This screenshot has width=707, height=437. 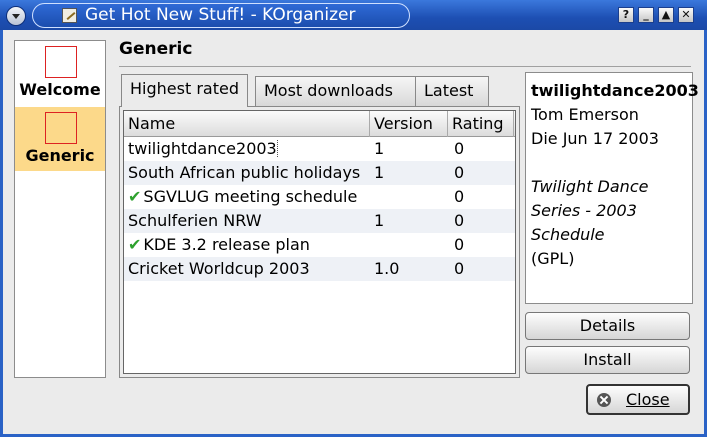 What do you see at coordinates (626, 15) in the screenshot?
I see `help-button: ?` at bounding box center [626, 15].